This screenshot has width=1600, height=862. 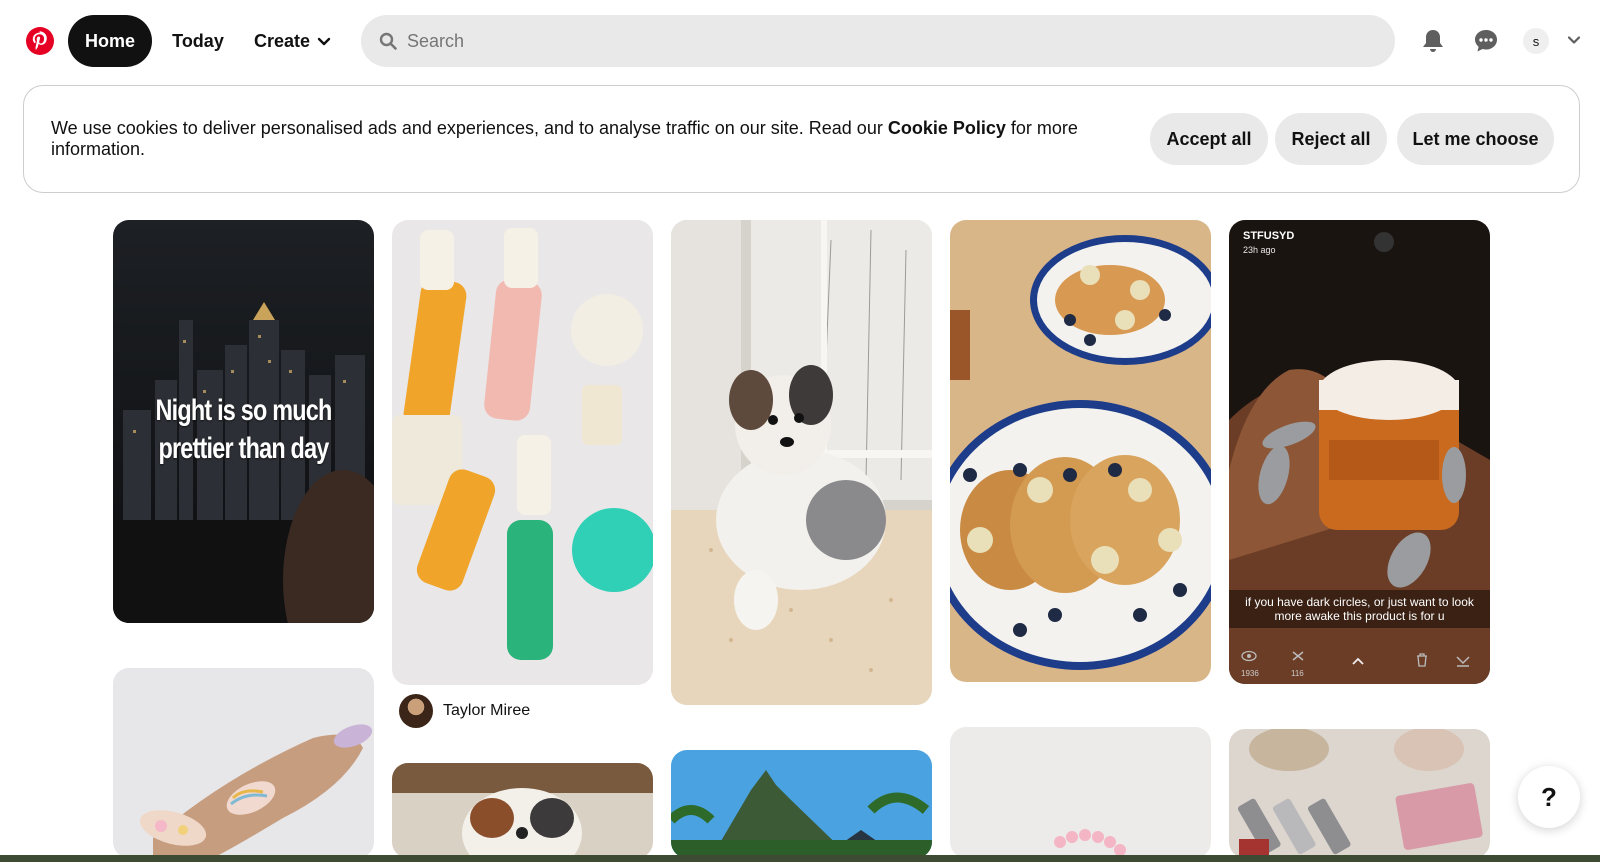 What do you see at coordinates (1359, 616) in the screenshot?
I see `snap-caption-line-2: more awake this product is for u` at bounding box center [1359, 616].